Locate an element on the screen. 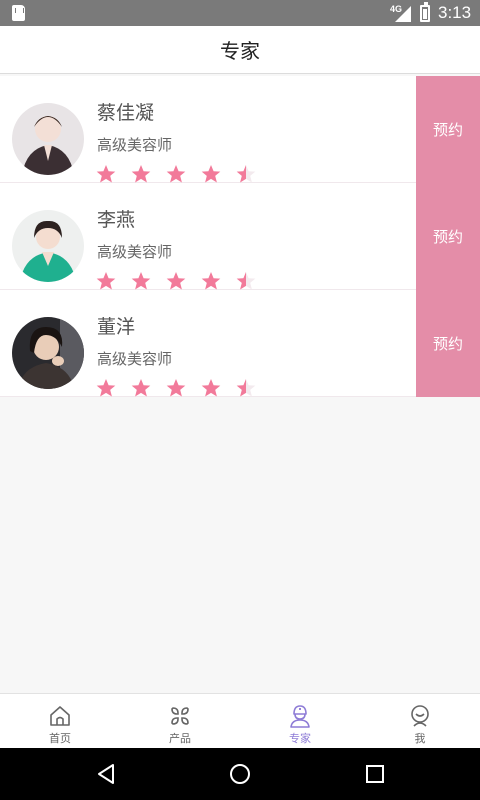 The height and width of the screenshot is (800, 480). home-icon is located at coordinates (60, 716).